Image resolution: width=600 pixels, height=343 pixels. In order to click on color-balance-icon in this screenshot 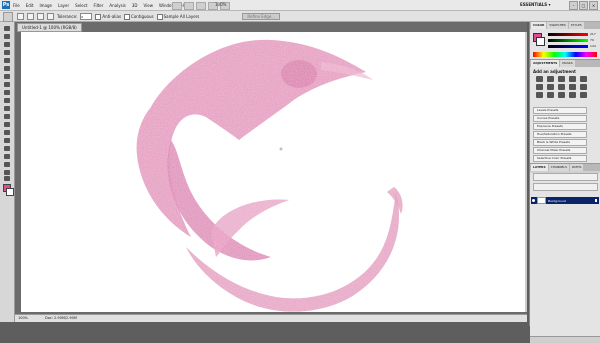, I will do `click(550, 87)`.